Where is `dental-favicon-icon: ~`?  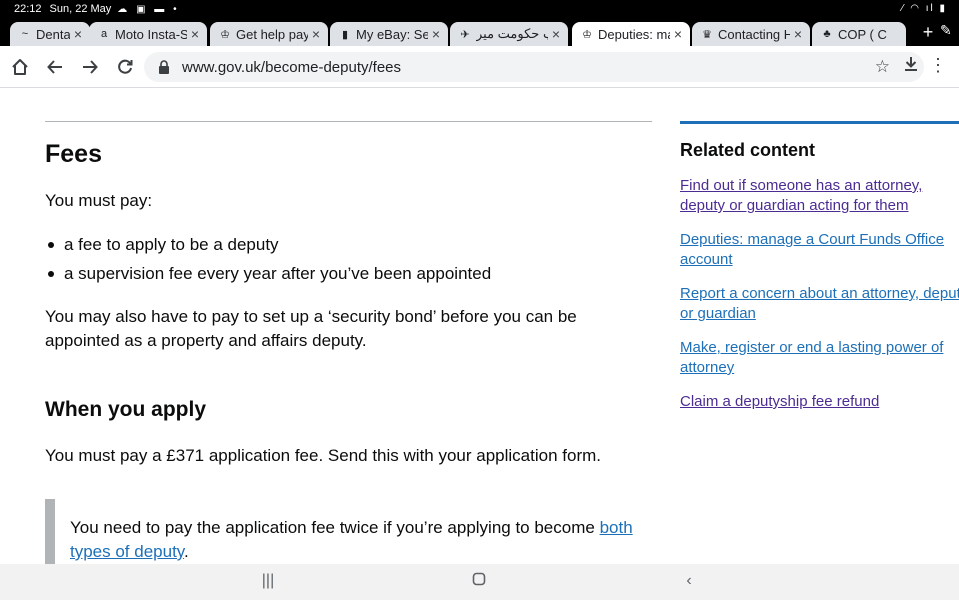
dental-favicon-icon: ~ is located at coordinates (25, 34).